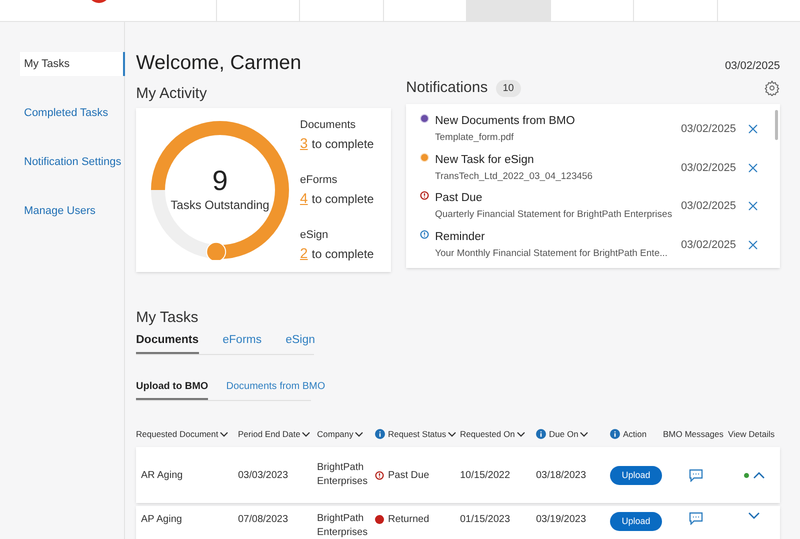 Image resolution: width=800 pixels, height=539 pixels. Describe the element at coordinates (379, 519) in the screenshot. I see `status-dot-icon` at that location.